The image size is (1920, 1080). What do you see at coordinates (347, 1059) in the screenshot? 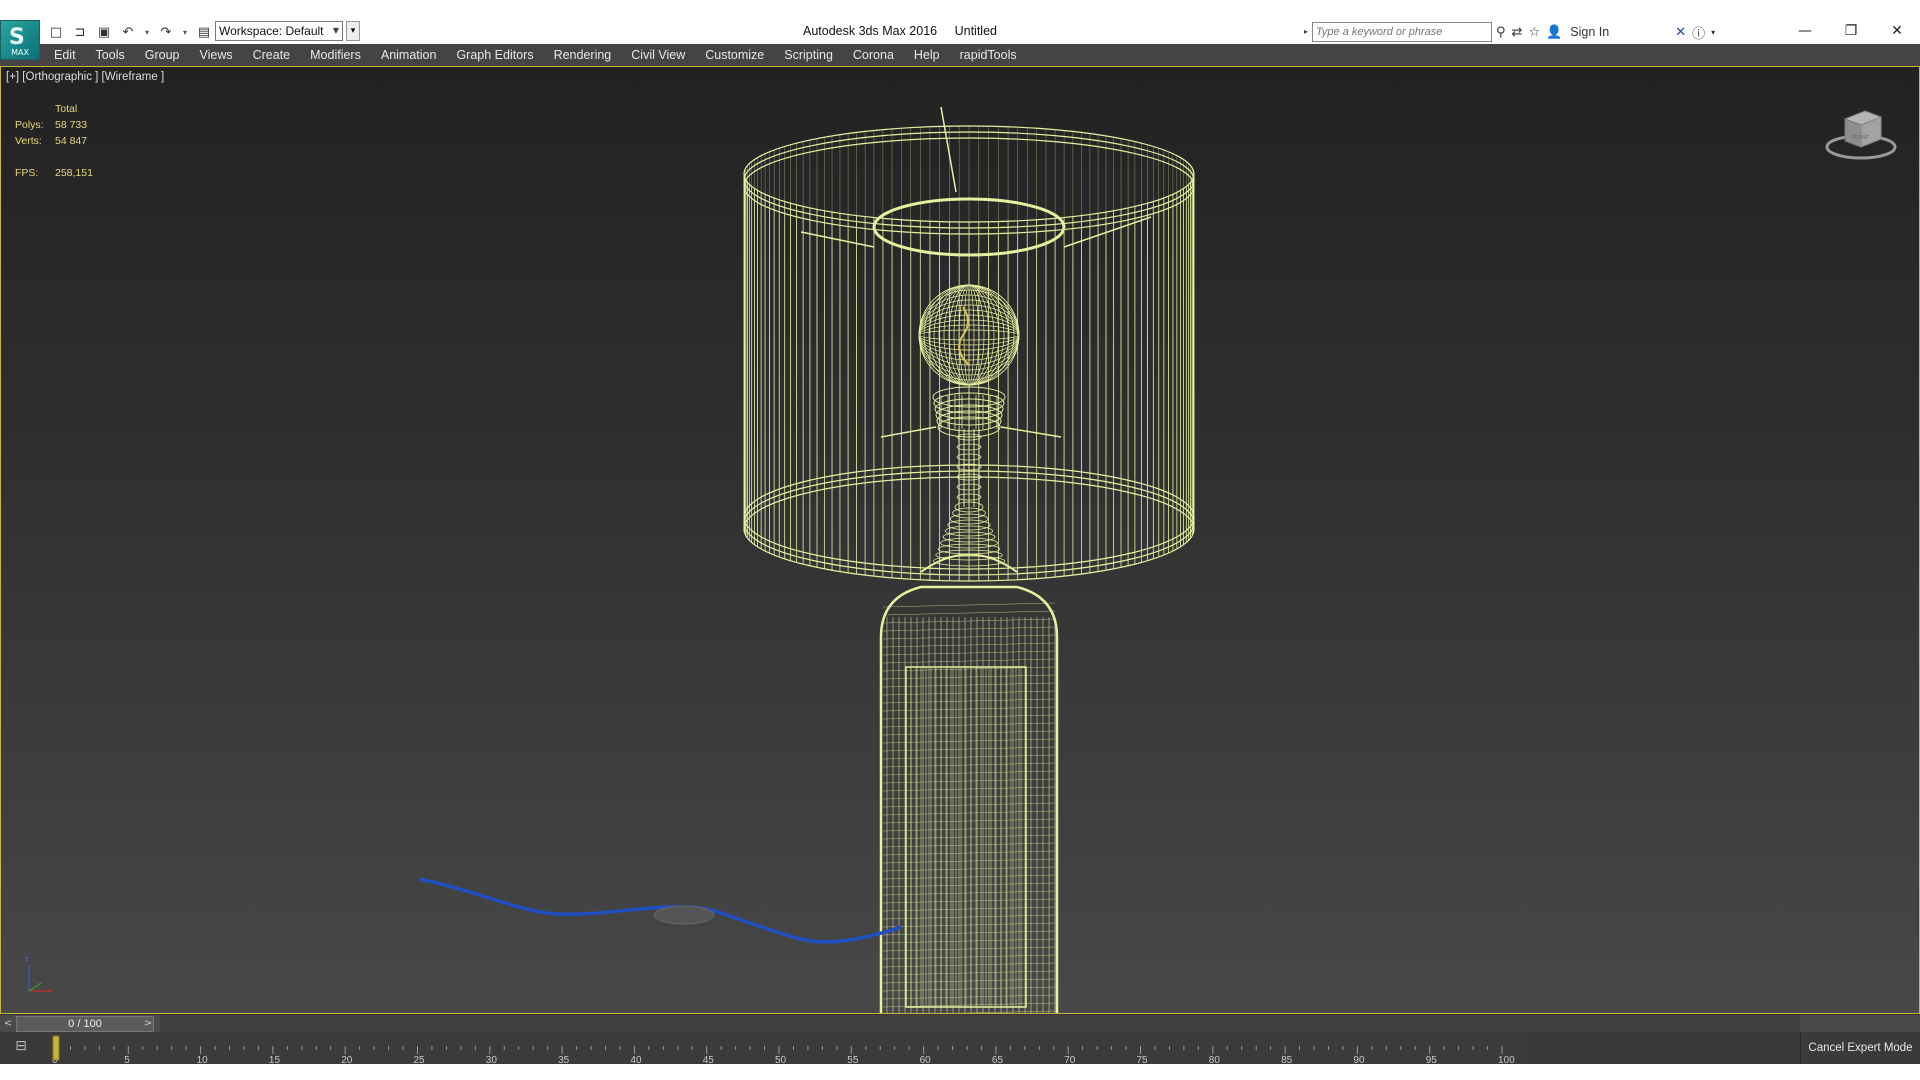
I see `track-tick-label: 20` at bounding box center [347, 1059].